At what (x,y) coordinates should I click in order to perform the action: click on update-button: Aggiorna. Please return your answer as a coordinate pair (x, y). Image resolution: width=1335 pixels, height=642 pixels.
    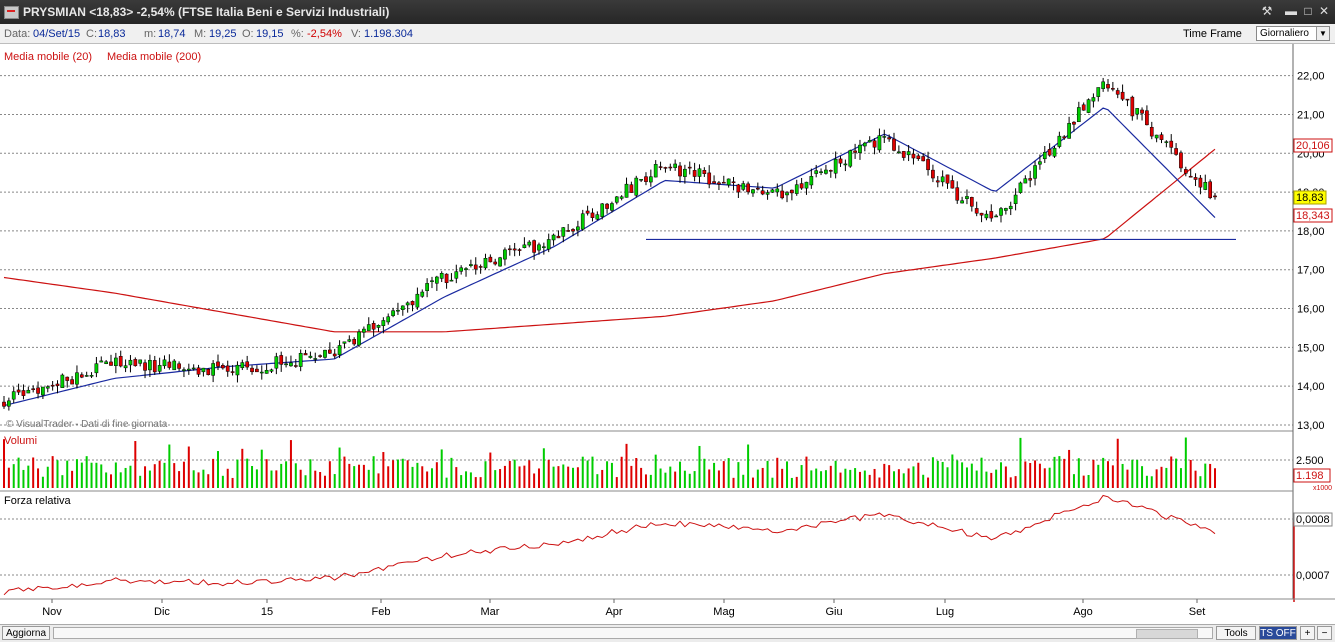
    Looking at the image, I should click on (26, 633).